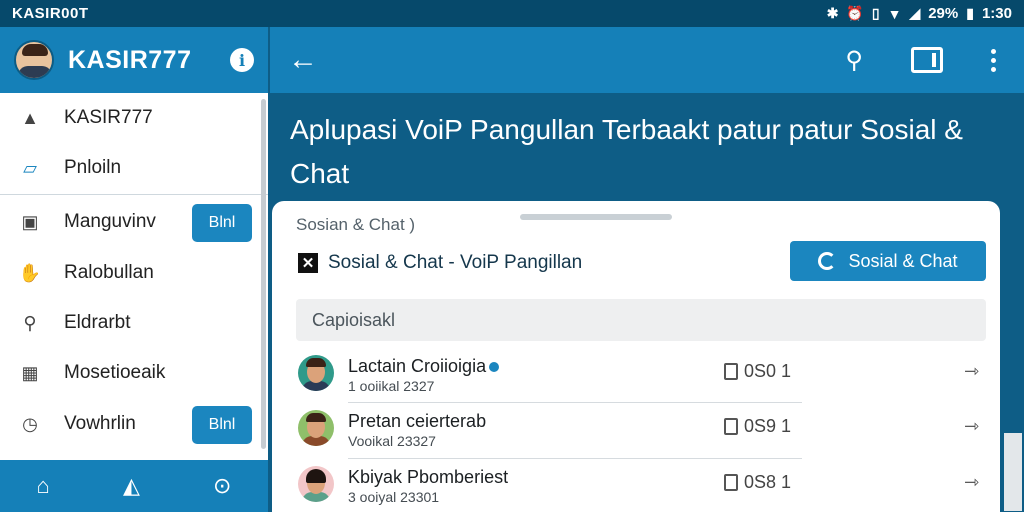 This screenshot has width=1024, height=512. Describe the element at coordinates (417, 421) in the screenshot. I see `list-item-name: Pretan ceierterab` at that location.